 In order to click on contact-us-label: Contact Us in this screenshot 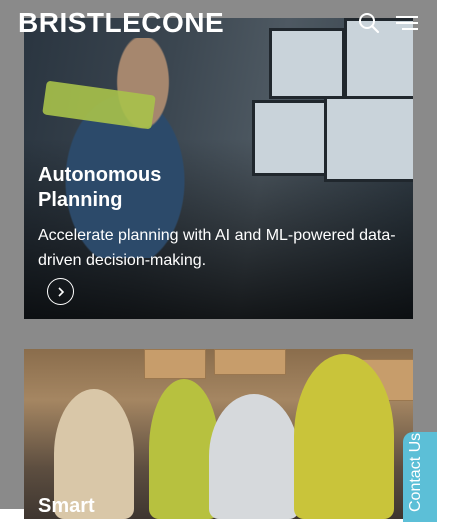, I will do `click(415, 472)`.